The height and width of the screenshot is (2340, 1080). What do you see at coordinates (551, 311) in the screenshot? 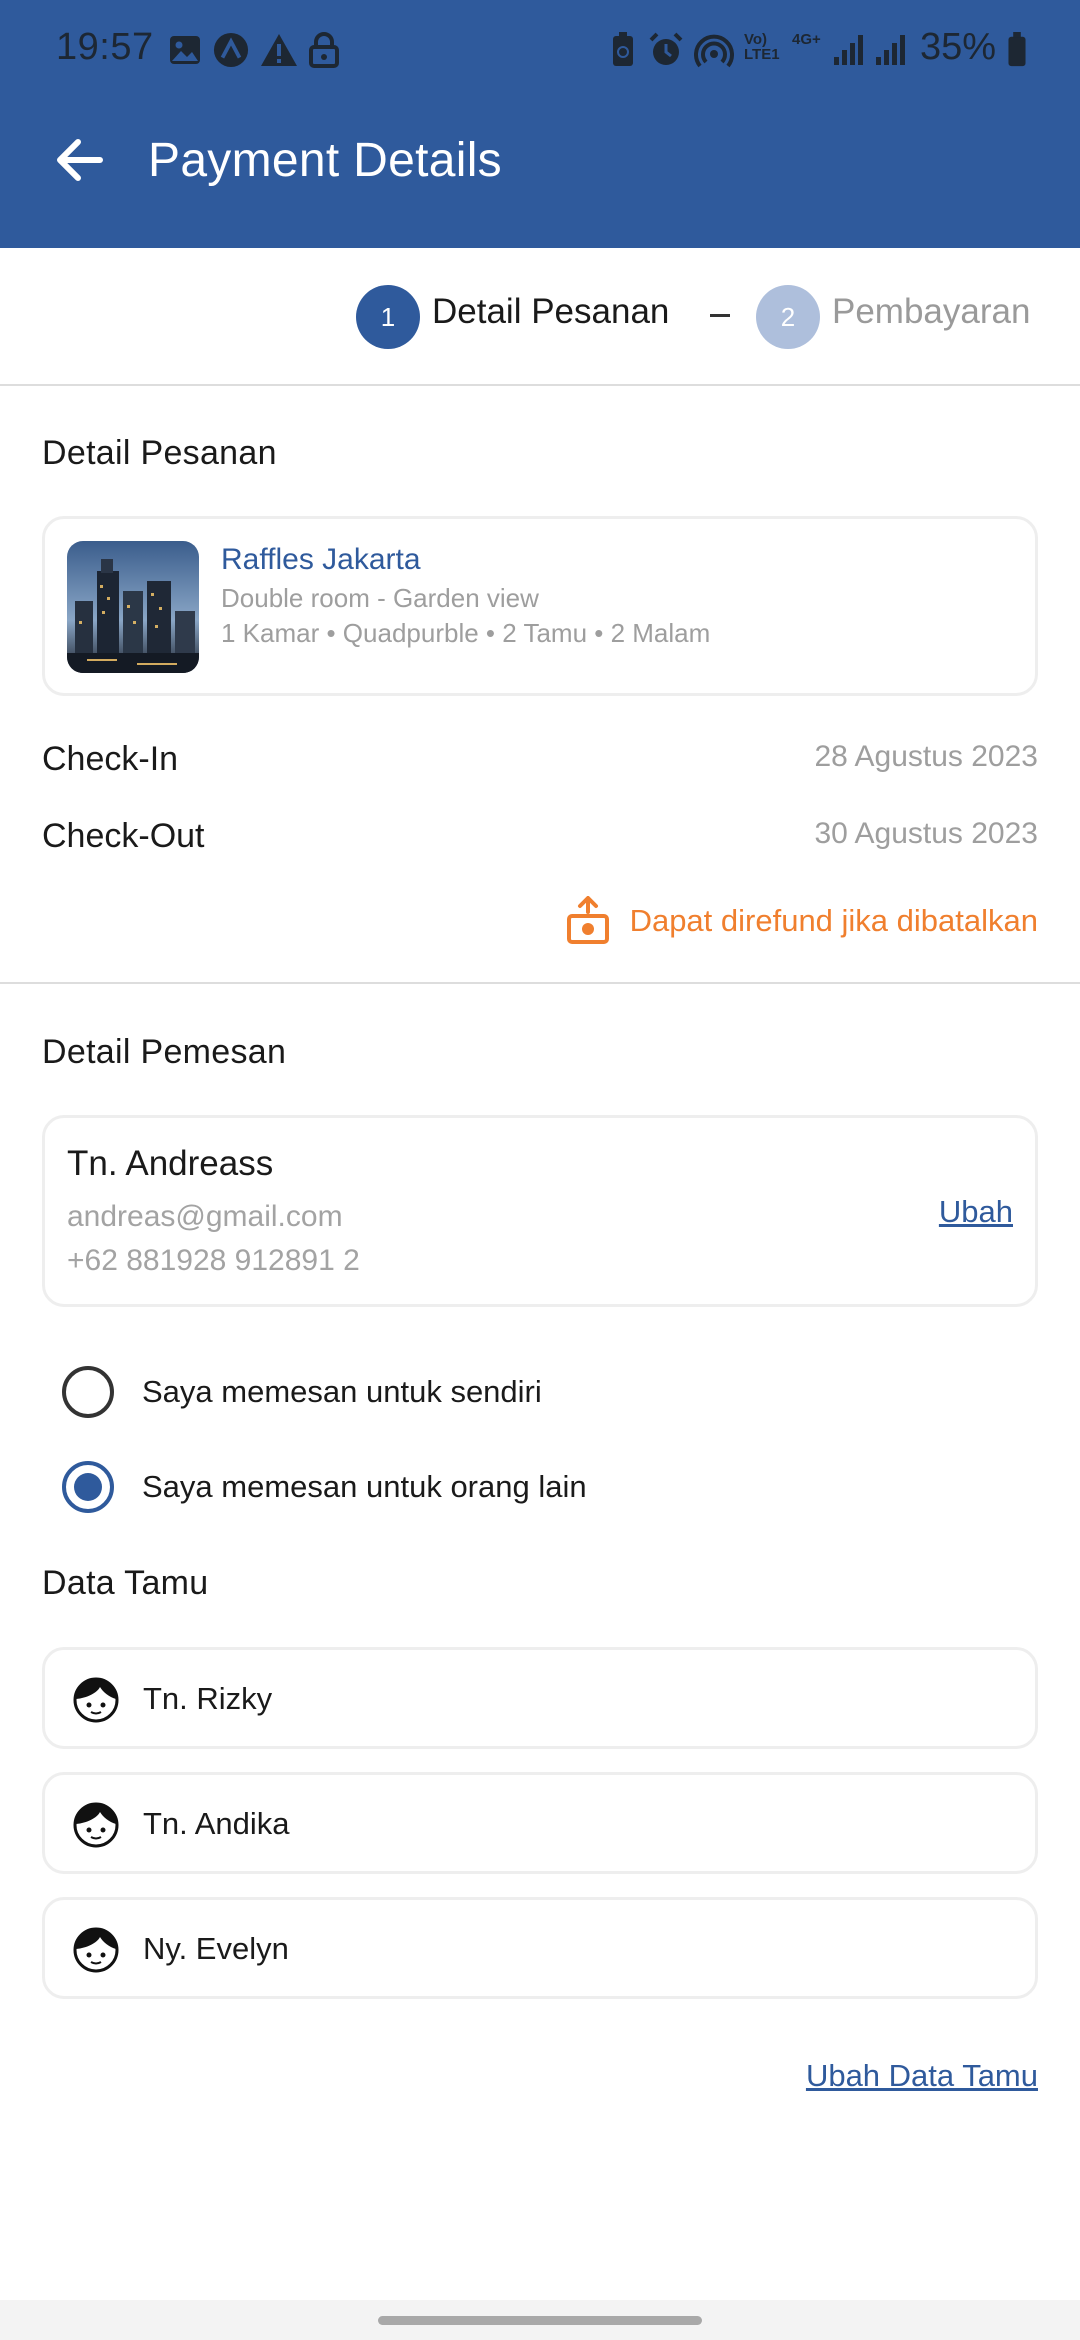
I see `step-1-label: Detail Pesanan` at bounding box center [551, 311].